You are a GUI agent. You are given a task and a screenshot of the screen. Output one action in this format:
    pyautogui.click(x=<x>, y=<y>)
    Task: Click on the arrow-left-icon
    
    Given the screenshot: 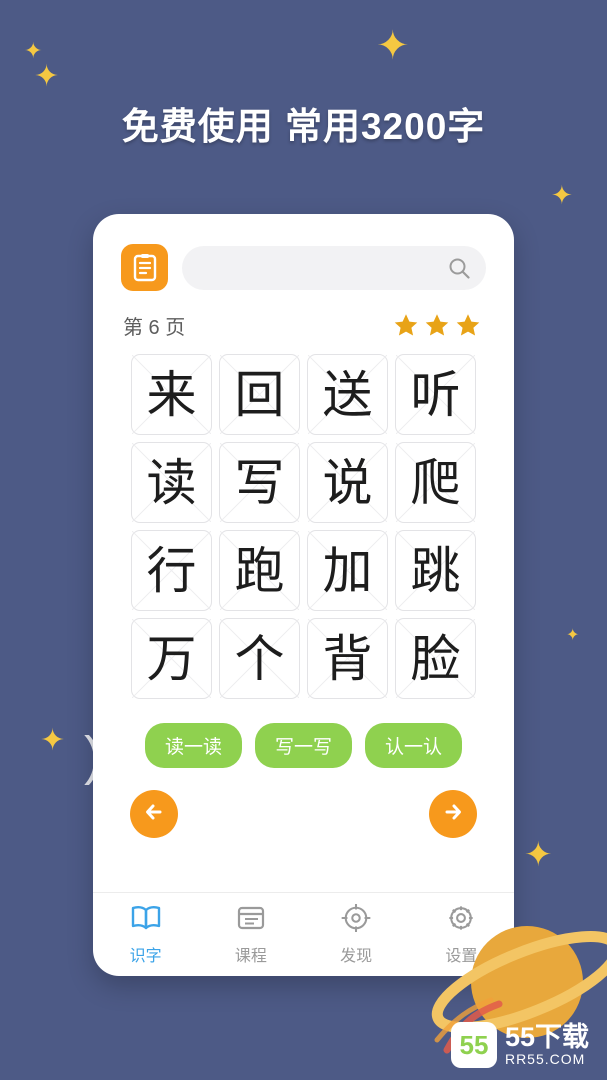 What is the action you would take?
    pyautogui.click(x=154, y=814)
    